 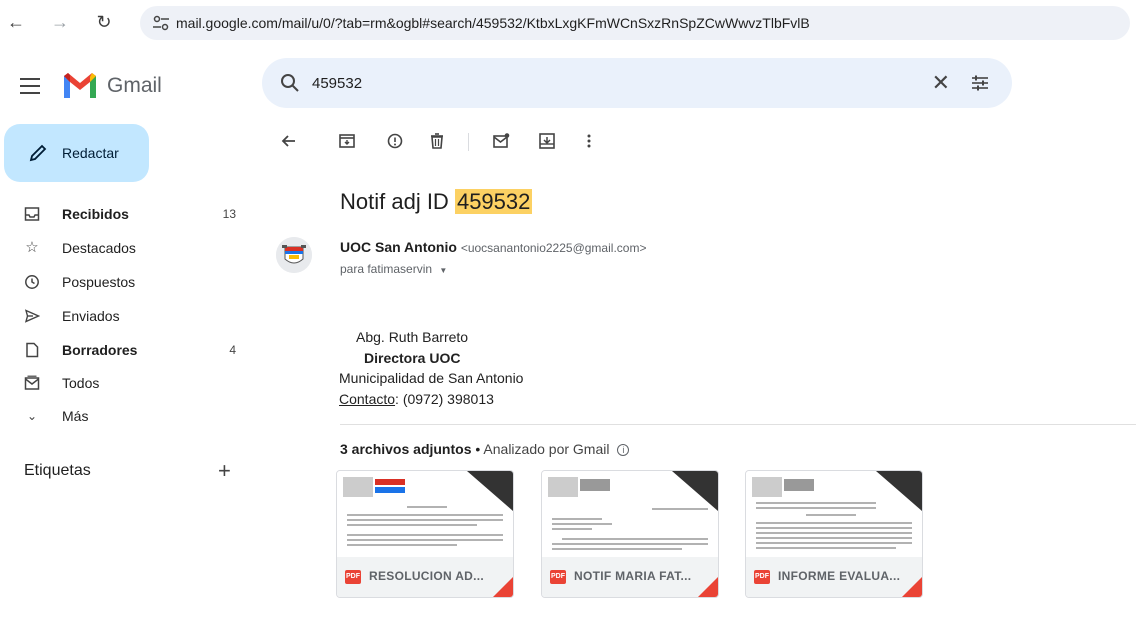 I want to click on sender-logo-icon, so click(x=294, y=255).